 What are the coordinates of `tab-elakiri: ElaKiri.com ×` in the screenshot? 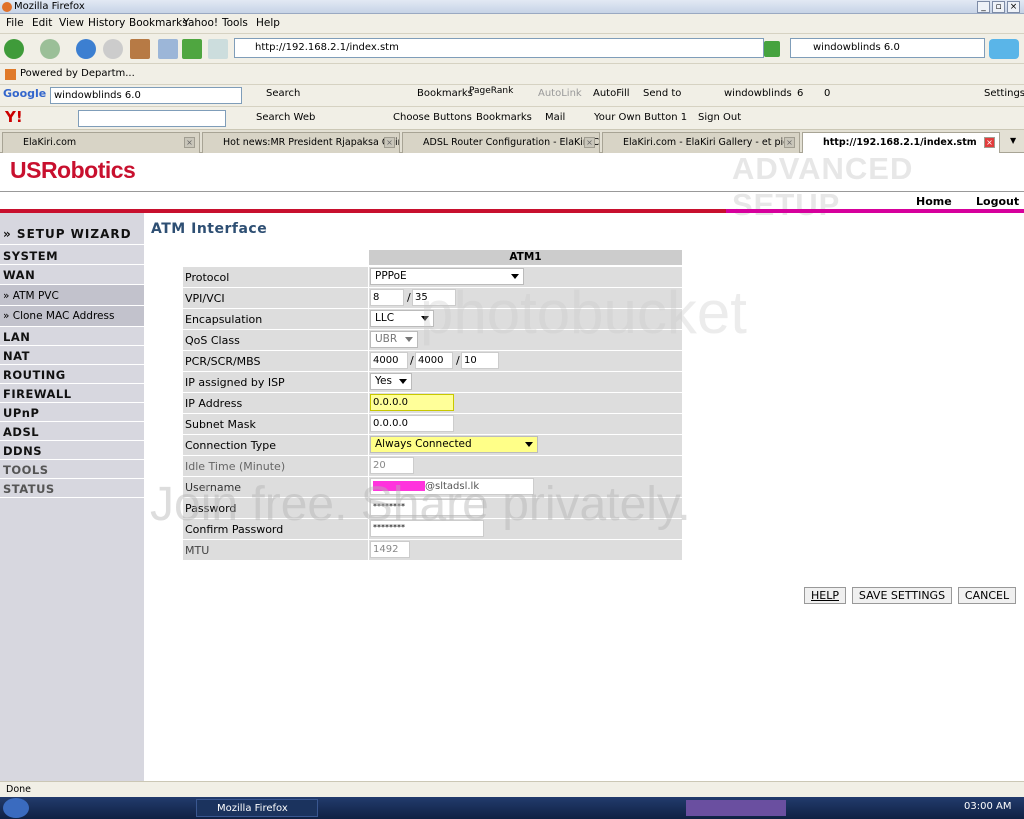 It's located at (101, 142).